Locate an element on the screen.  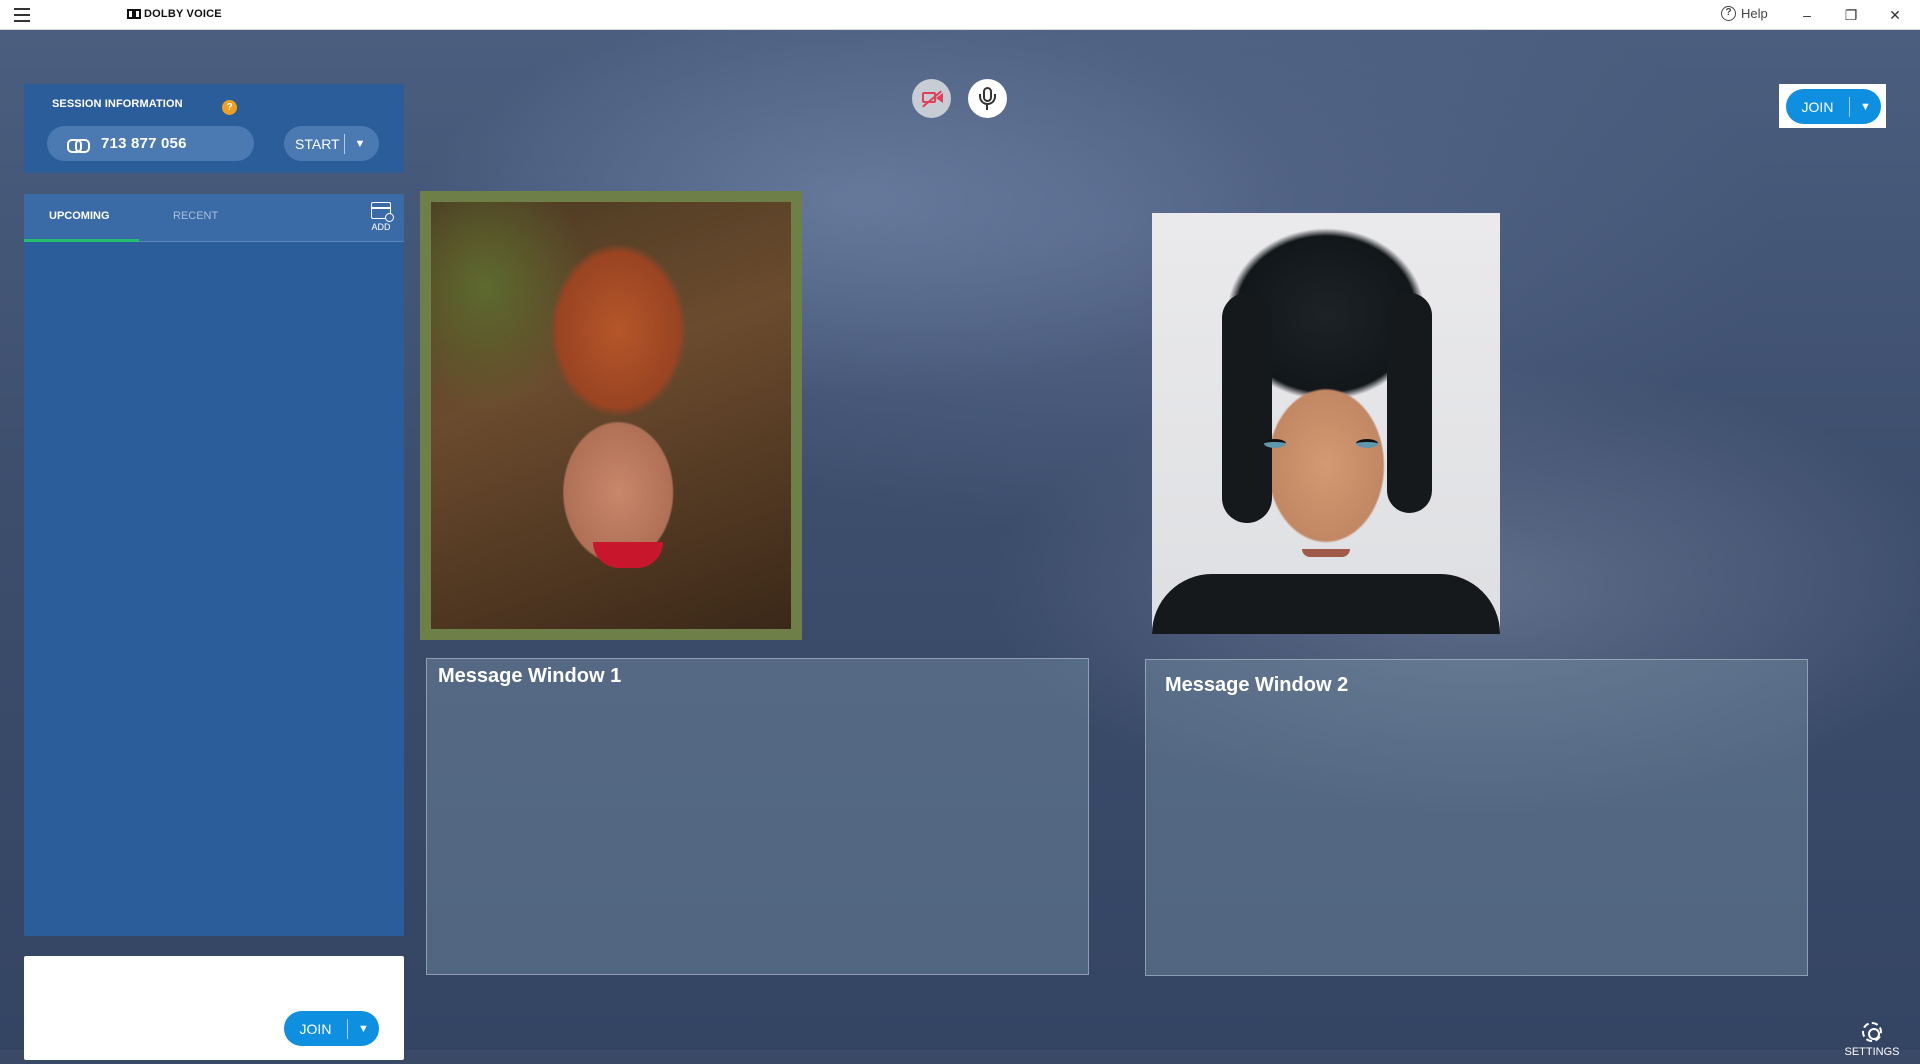
title-bar: DOLBY VOICE ? Help – ❐ ✕ is located at coordinates (960, 15).